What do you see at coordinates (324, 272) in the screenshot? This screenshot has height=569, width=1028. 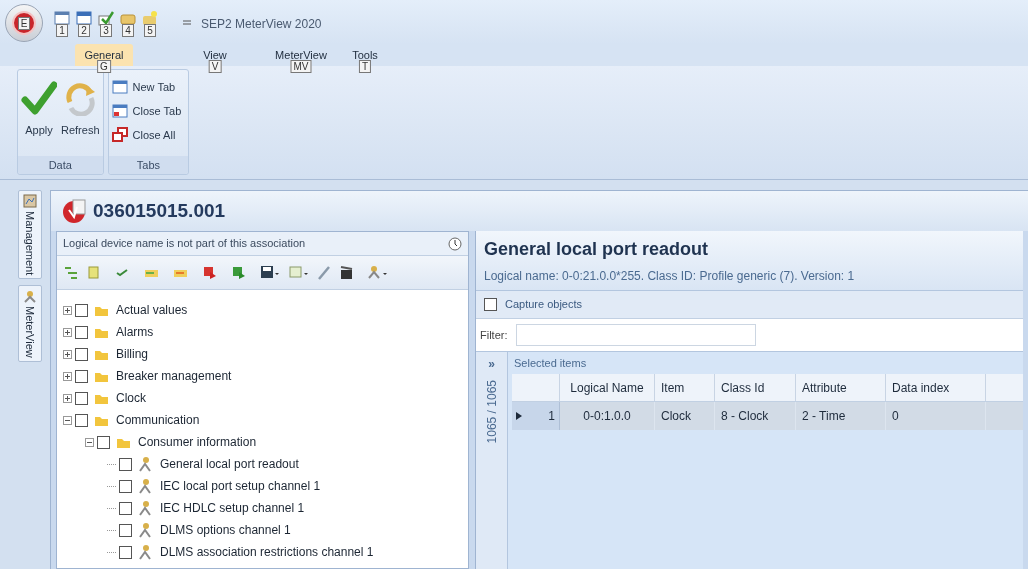 I see `wrench-icon` at bounding box center [324, 272].